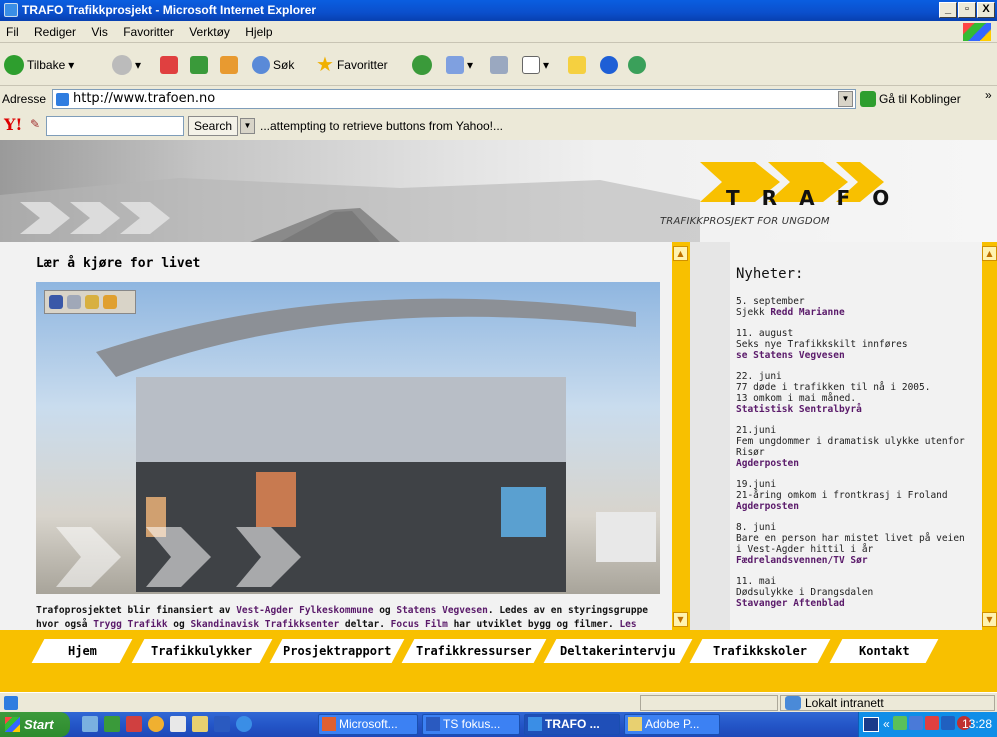 This screenshot has width=997, height=737. What do you see at coordinates (273, 65) in the screenshot?
I see `search-button: Søk` at bounding box center [273, 65].